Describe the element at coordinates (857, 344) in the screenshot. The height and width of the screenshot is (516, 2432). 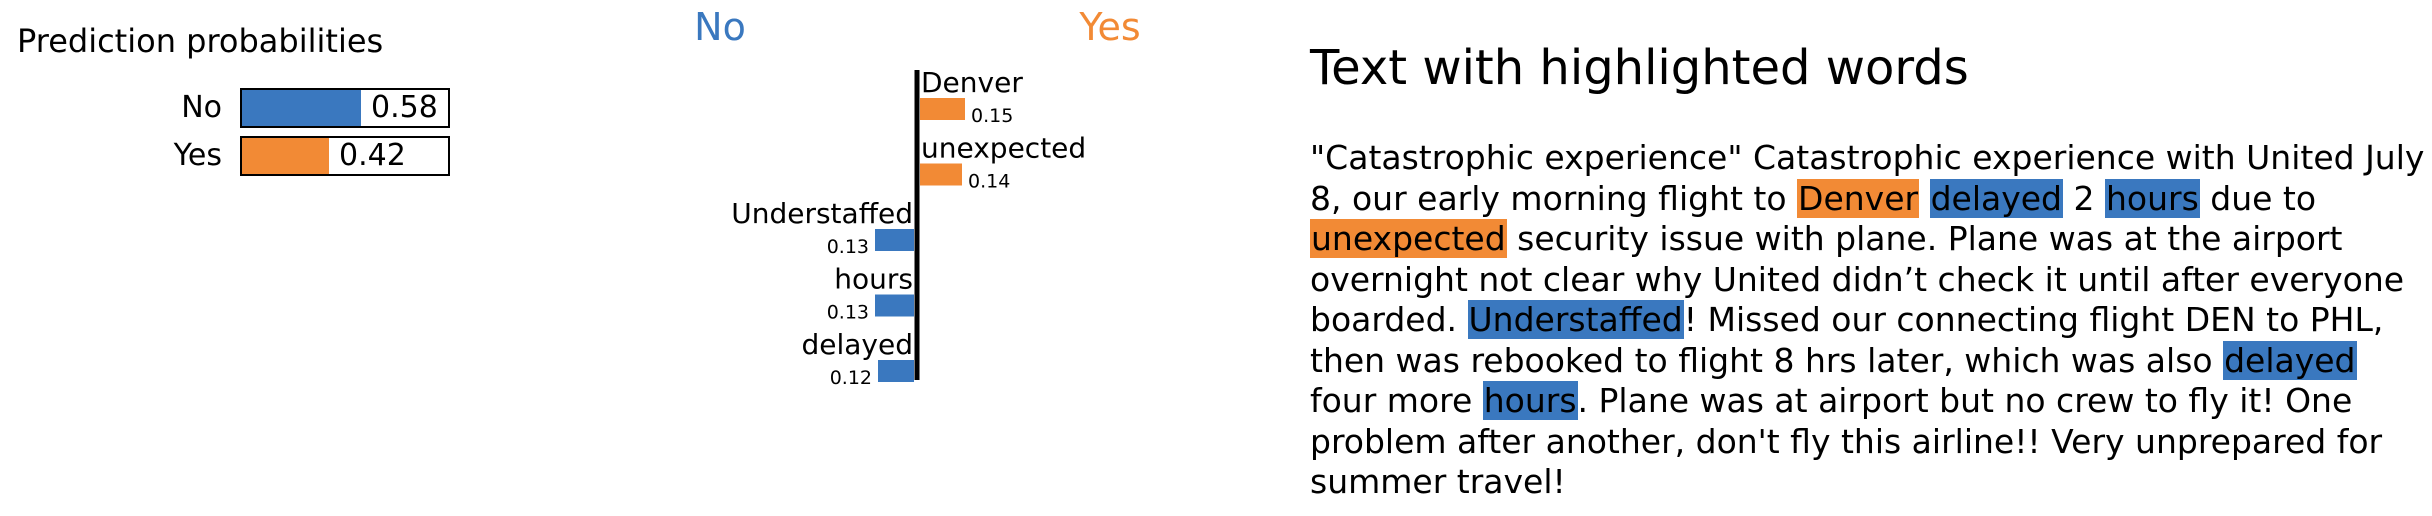
I see `feature-label: delayed` at that location.